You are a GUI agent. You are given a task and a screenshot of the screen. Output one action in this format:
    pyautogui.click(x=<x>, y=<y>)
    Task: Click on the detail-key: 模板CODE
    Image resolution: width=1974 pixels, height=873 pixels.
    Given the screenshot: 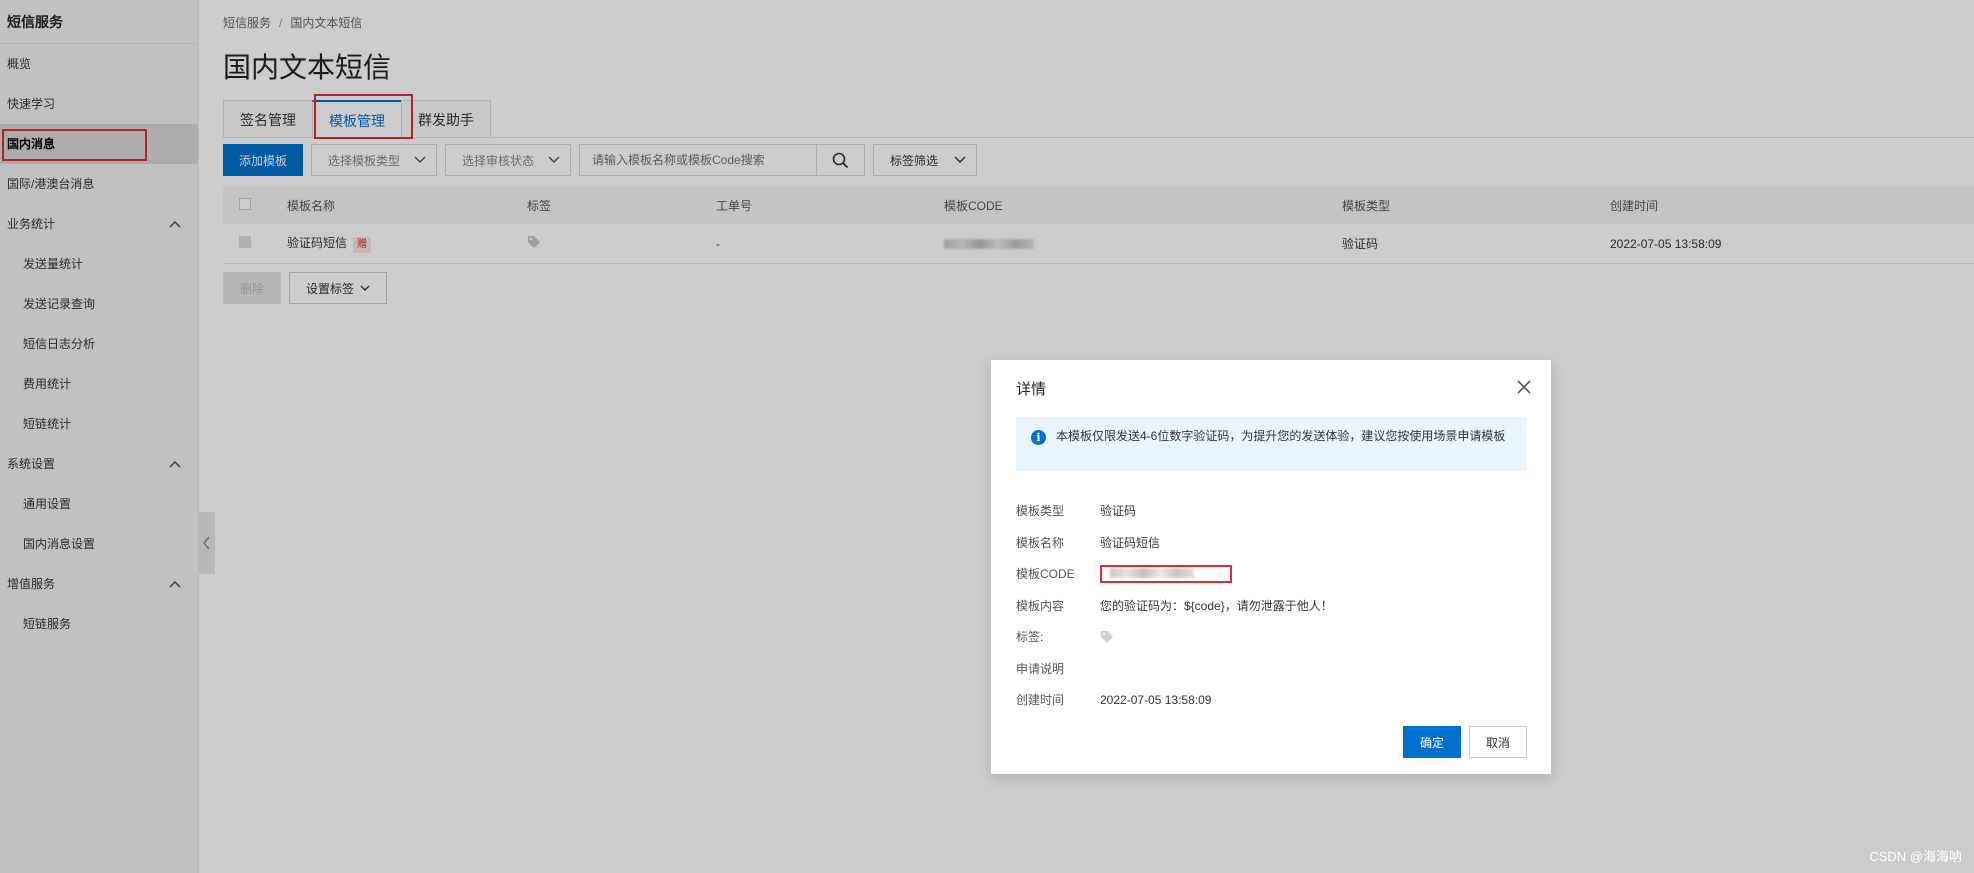 What is the action you would take?
    pyautogui.click(x=1045, y=574)
    